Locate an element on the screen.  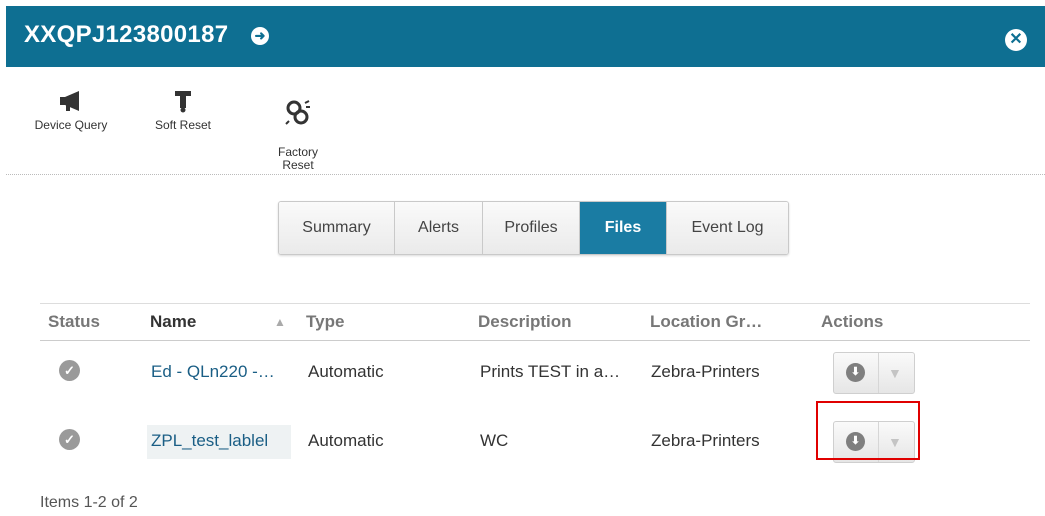
download-icon: ⬇ is located at coordinates (855, 372).